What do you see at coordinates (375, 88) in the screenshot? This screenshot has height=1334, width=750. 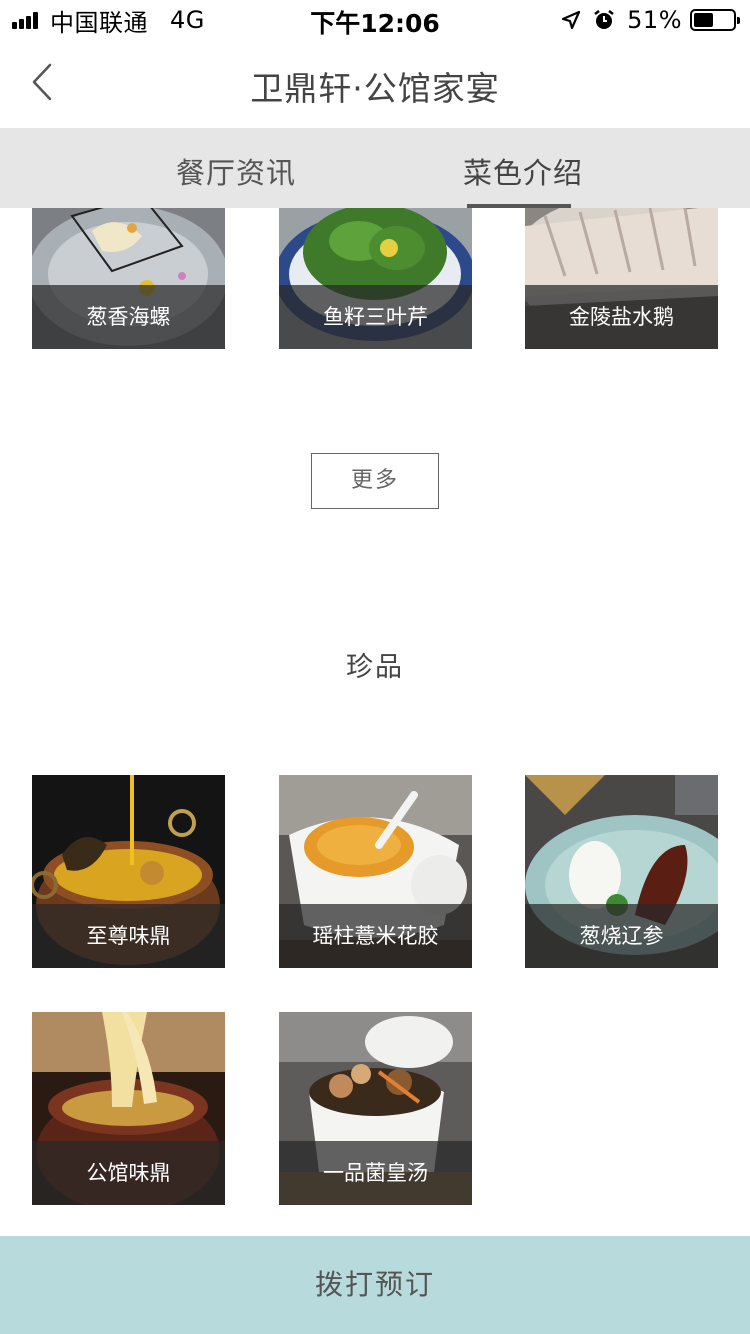 I see `page-title: 卫鼎轩·公馆家宴` at bounding box center [375, 88].